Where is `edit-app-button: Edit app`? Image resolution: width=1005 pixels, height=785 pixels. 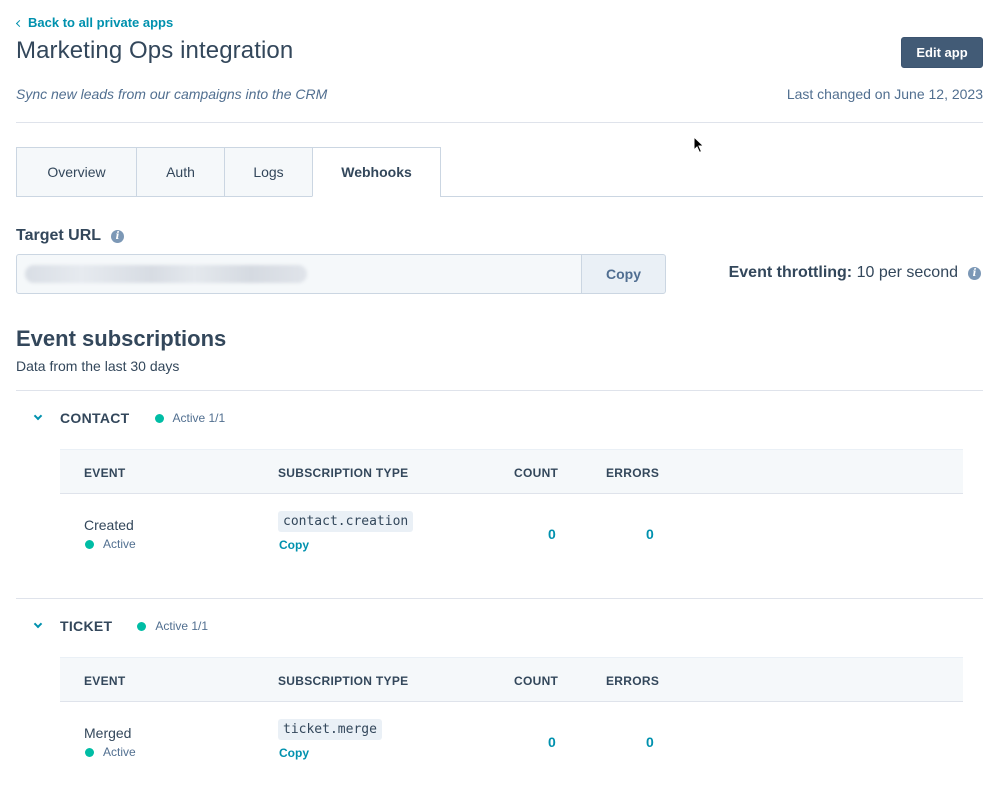
edit-app-button: Edit app is located at coordinates (942, 52).